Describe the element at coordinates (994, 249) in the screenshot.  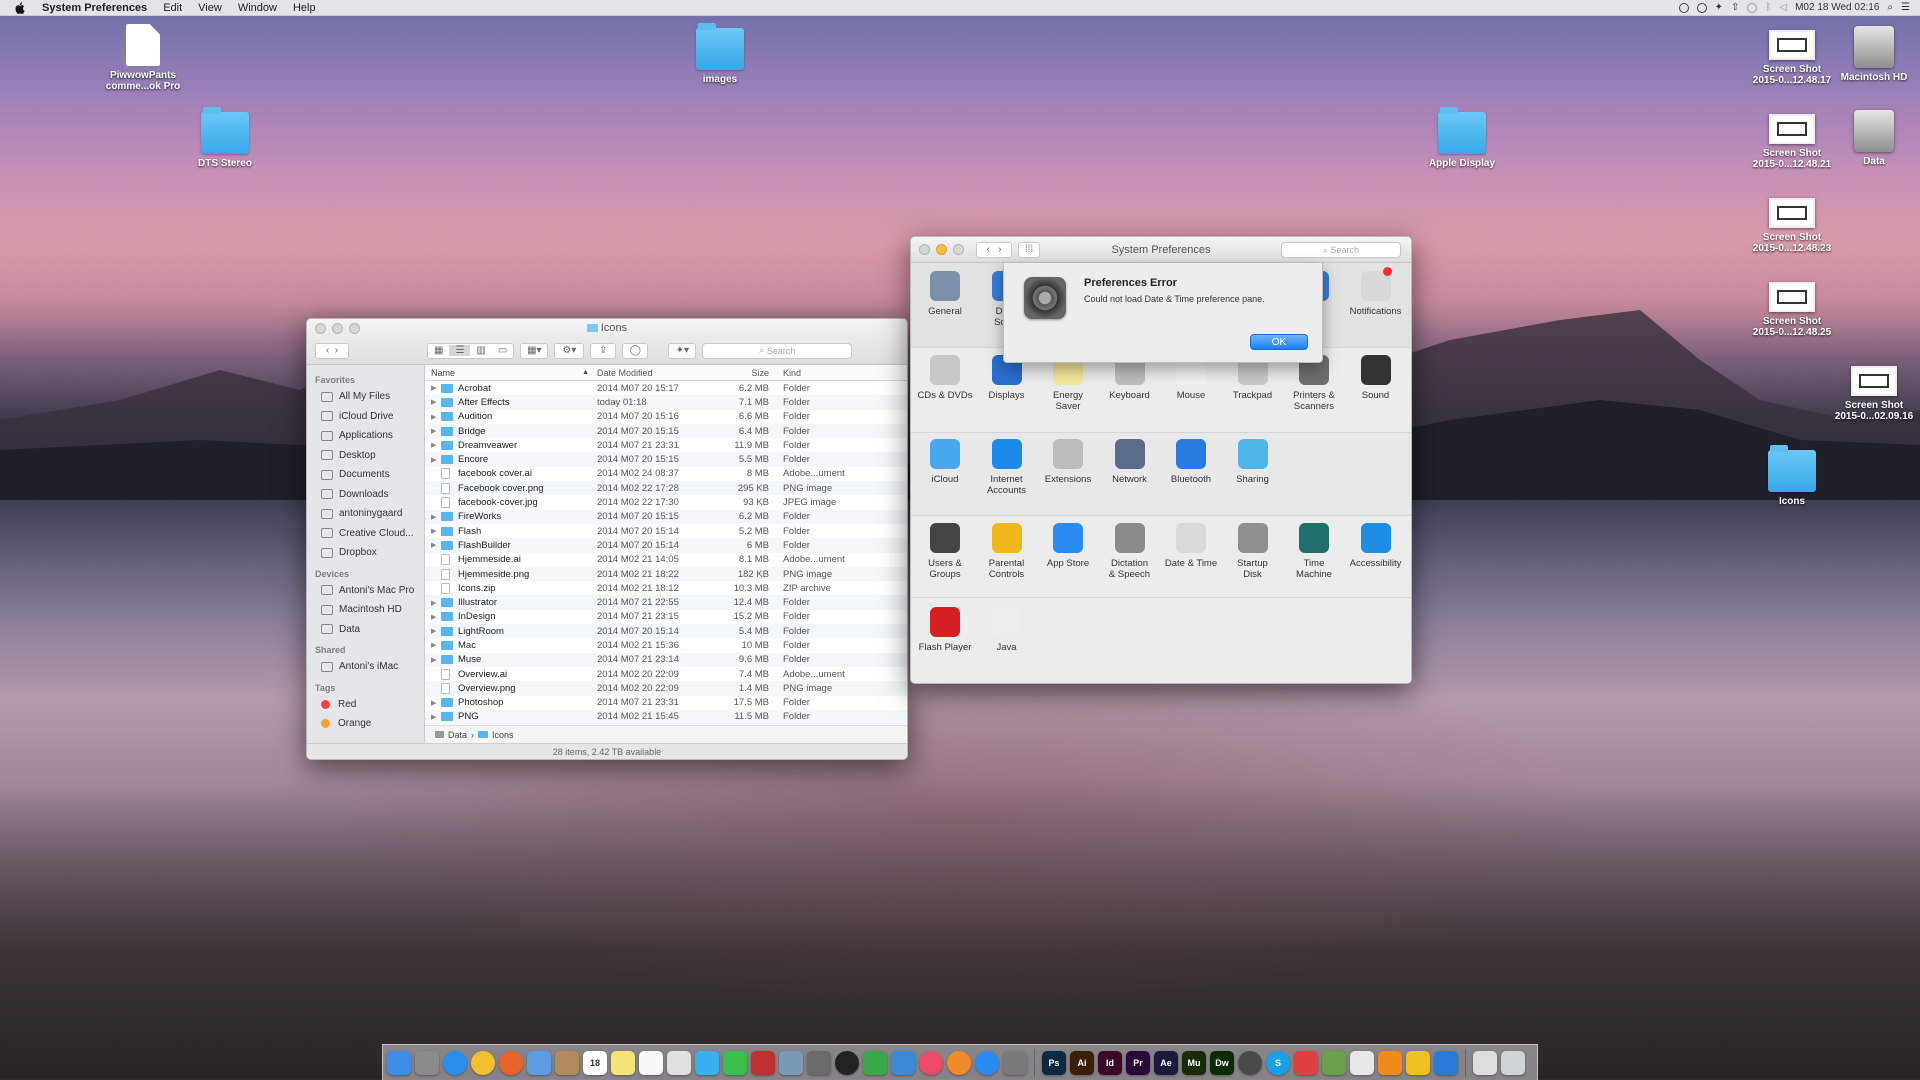
I see `back-forward-buttons: ‹ ›` at that location.